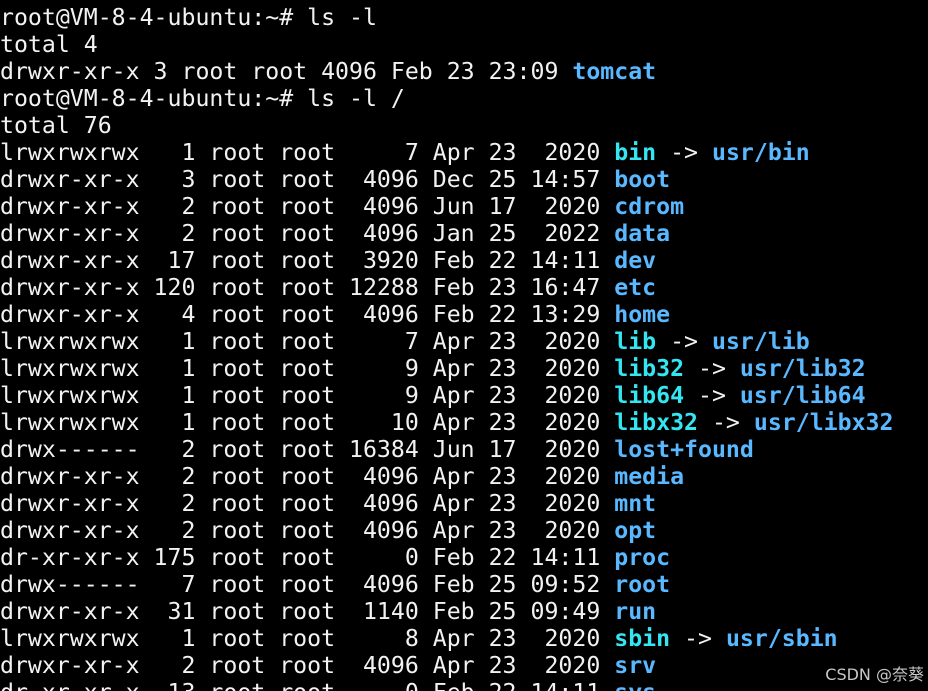 Image resolution: width=928 pixels, height=691 pixels. What do you see at coordinates (188, 17) in the screenshot?
I see `line-text: root@VM-8-4-ubuntu:~# ls -l` at bounding box center [188, 17].